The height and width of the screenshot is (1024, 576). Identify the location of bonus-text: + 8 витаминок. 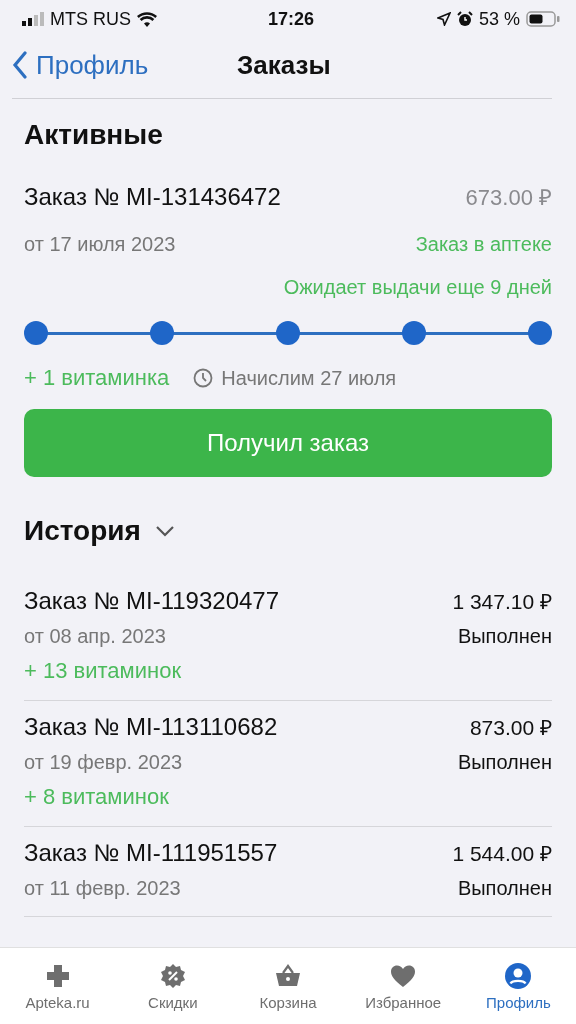
(97, 797).